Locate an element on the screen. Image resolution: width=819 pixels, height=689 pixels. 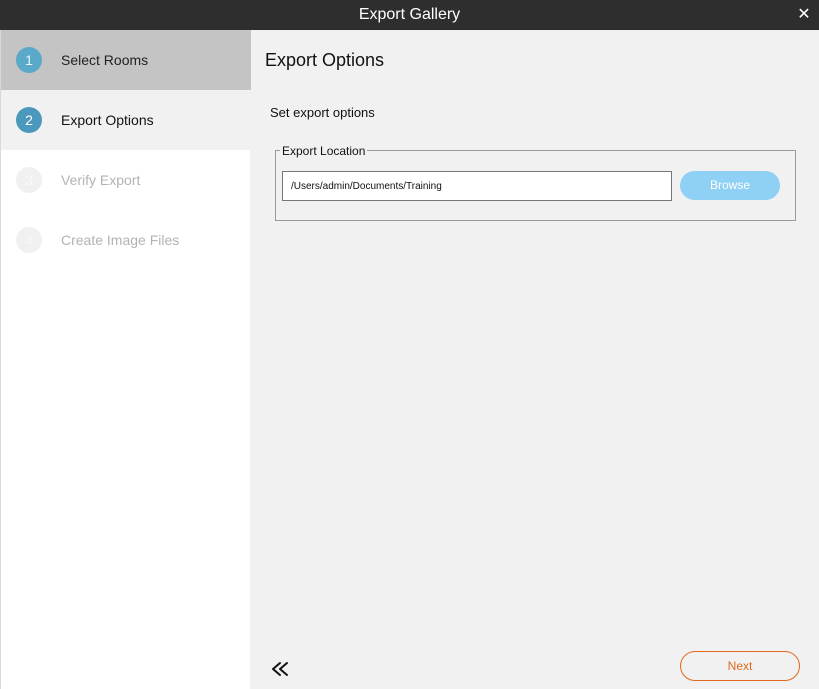
step-verify-export: 3 Verify Export is located at coordinates (126, 180).